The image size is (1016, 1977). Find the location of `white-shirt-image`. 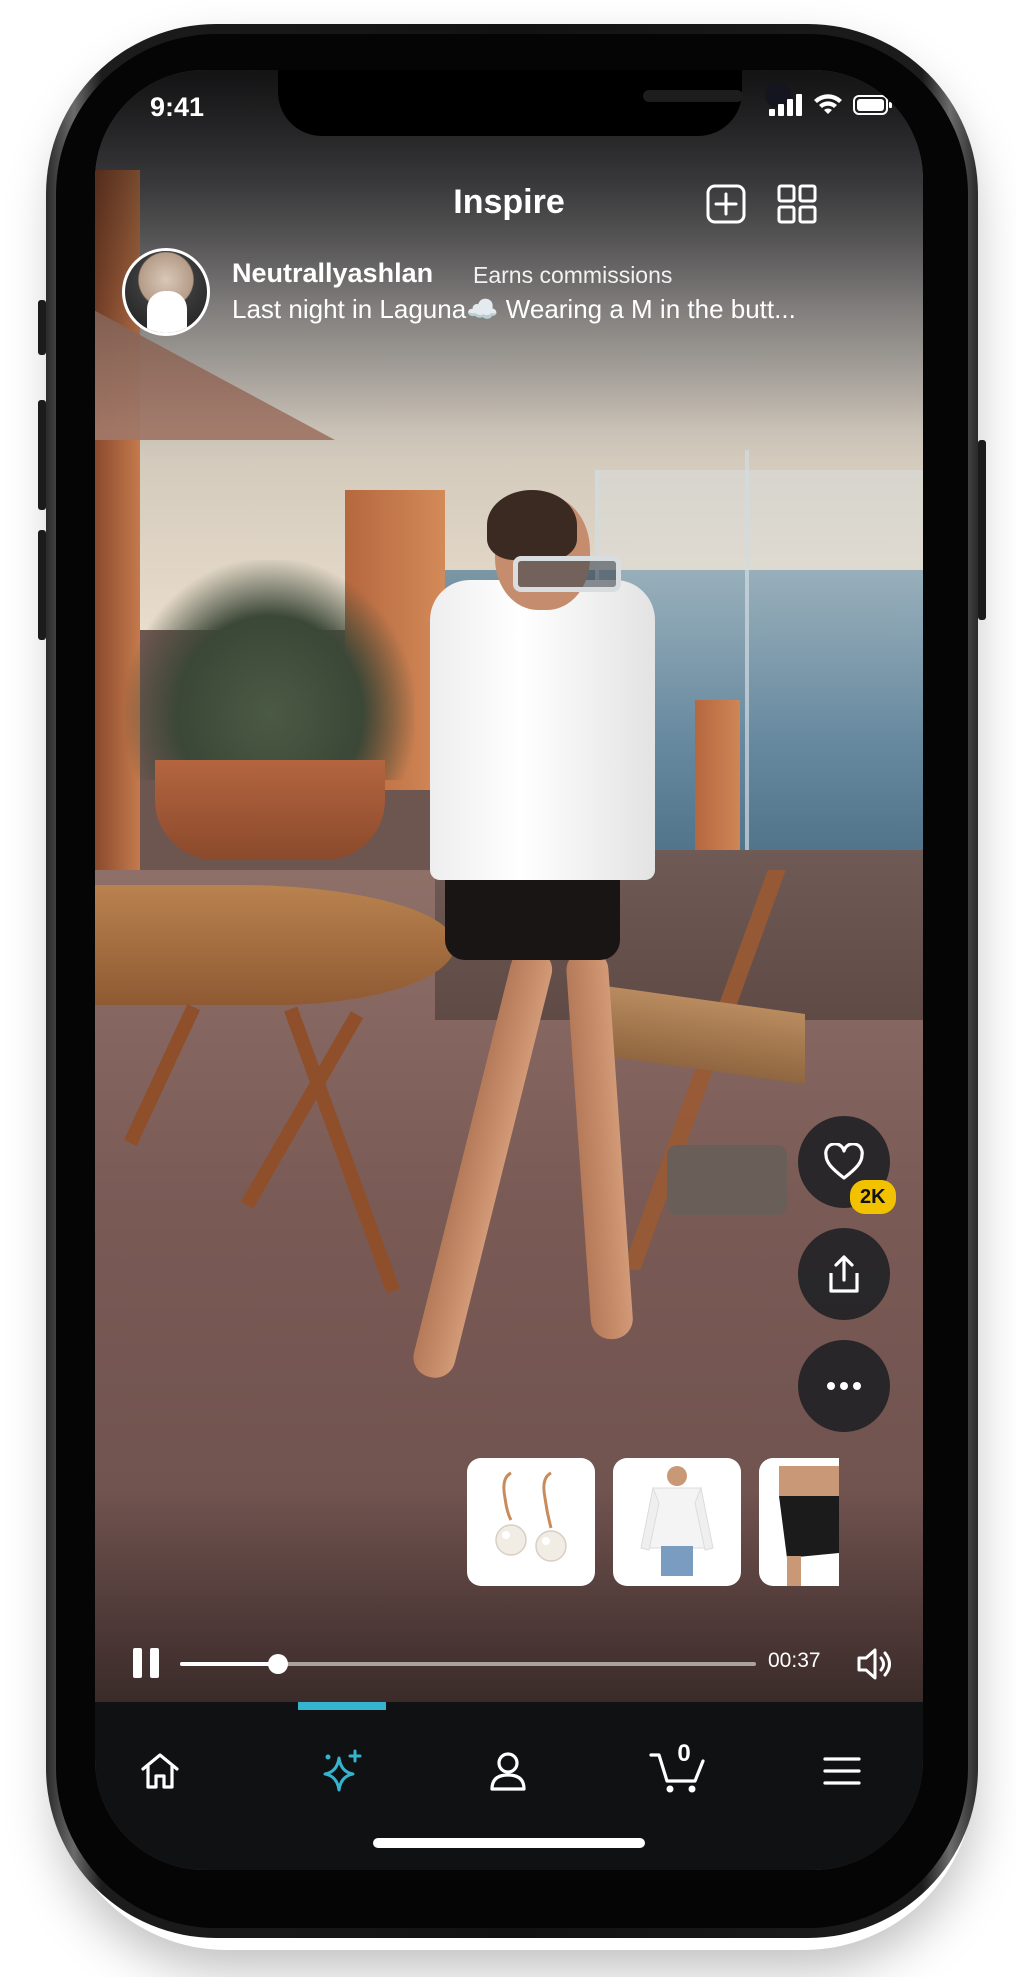

white-shirt-image is located at coordinates (677, 1521).